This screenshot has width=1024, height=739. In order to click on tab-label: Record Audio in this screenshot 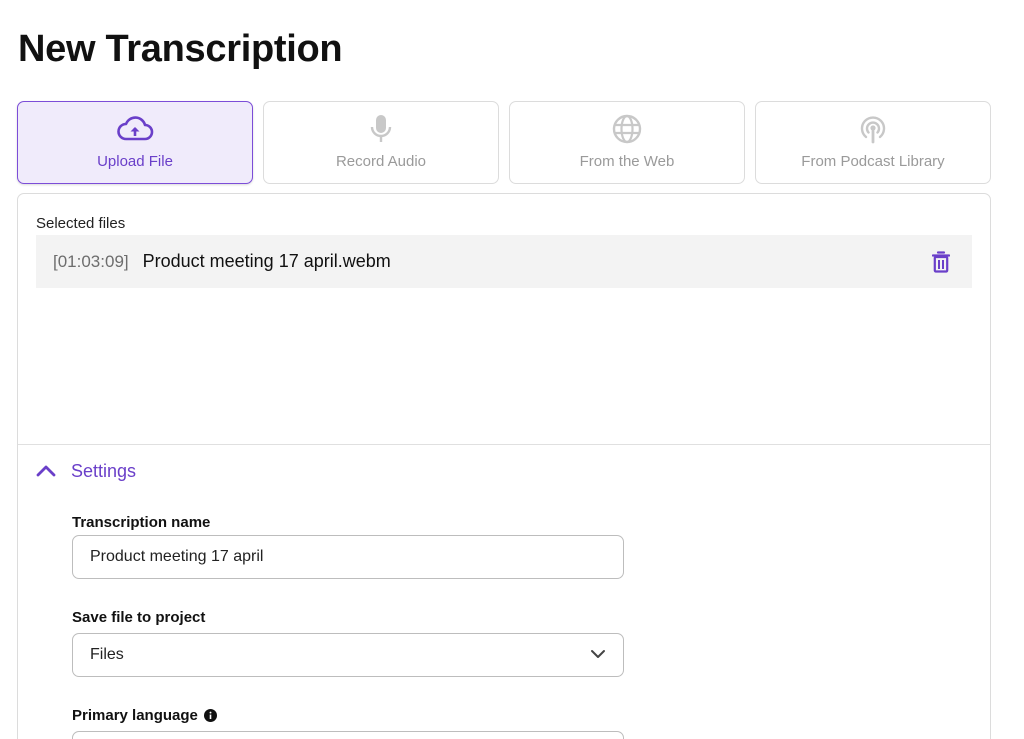, I will do `click(381, 161)`.